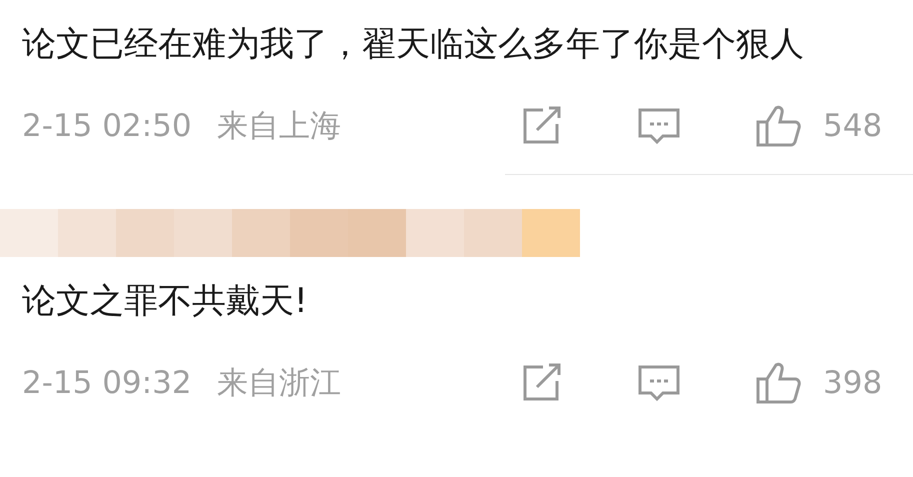 The height and width of the screenshot is (477, 913). What do you see at coordinates (279, 126) in the screenshot?
I see `post-source: 来自上海` at bounding box center [279, 126].